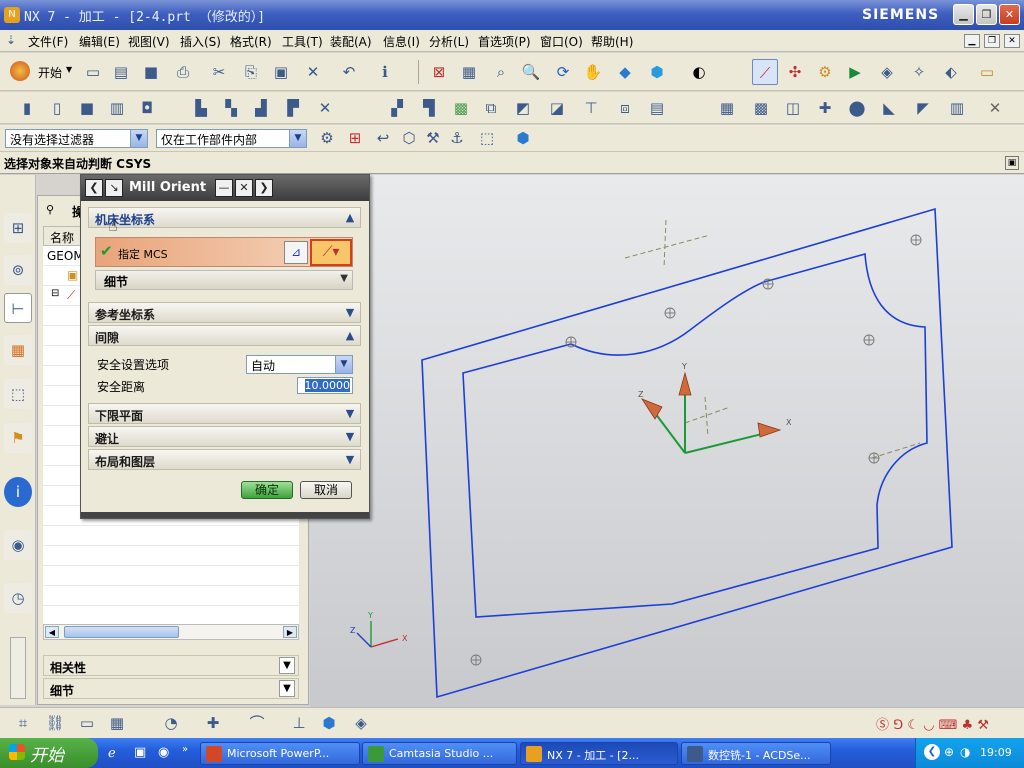  I want to click on sketch-icon: ⌗, so click(23, 723).